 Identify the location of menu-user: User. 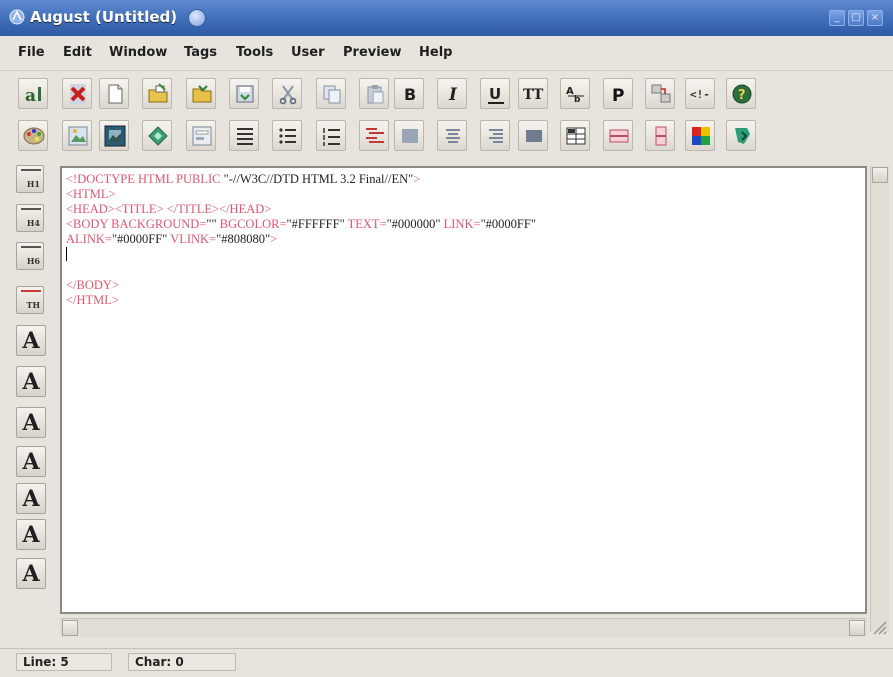
(308, 52).